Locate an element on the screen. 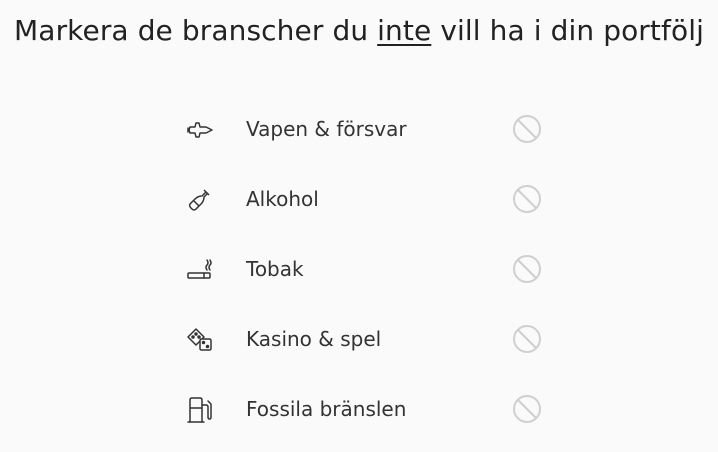 Image resolution: width=718 pixels, height=452 pixels. industry-label: Tobak is located at coordinates (275, 269).